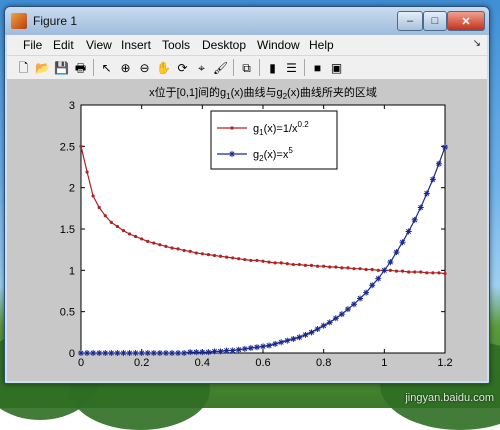 The image size is (500, 430). I want to click on hide-plot-tools-icon: ■, so click(317, 67).